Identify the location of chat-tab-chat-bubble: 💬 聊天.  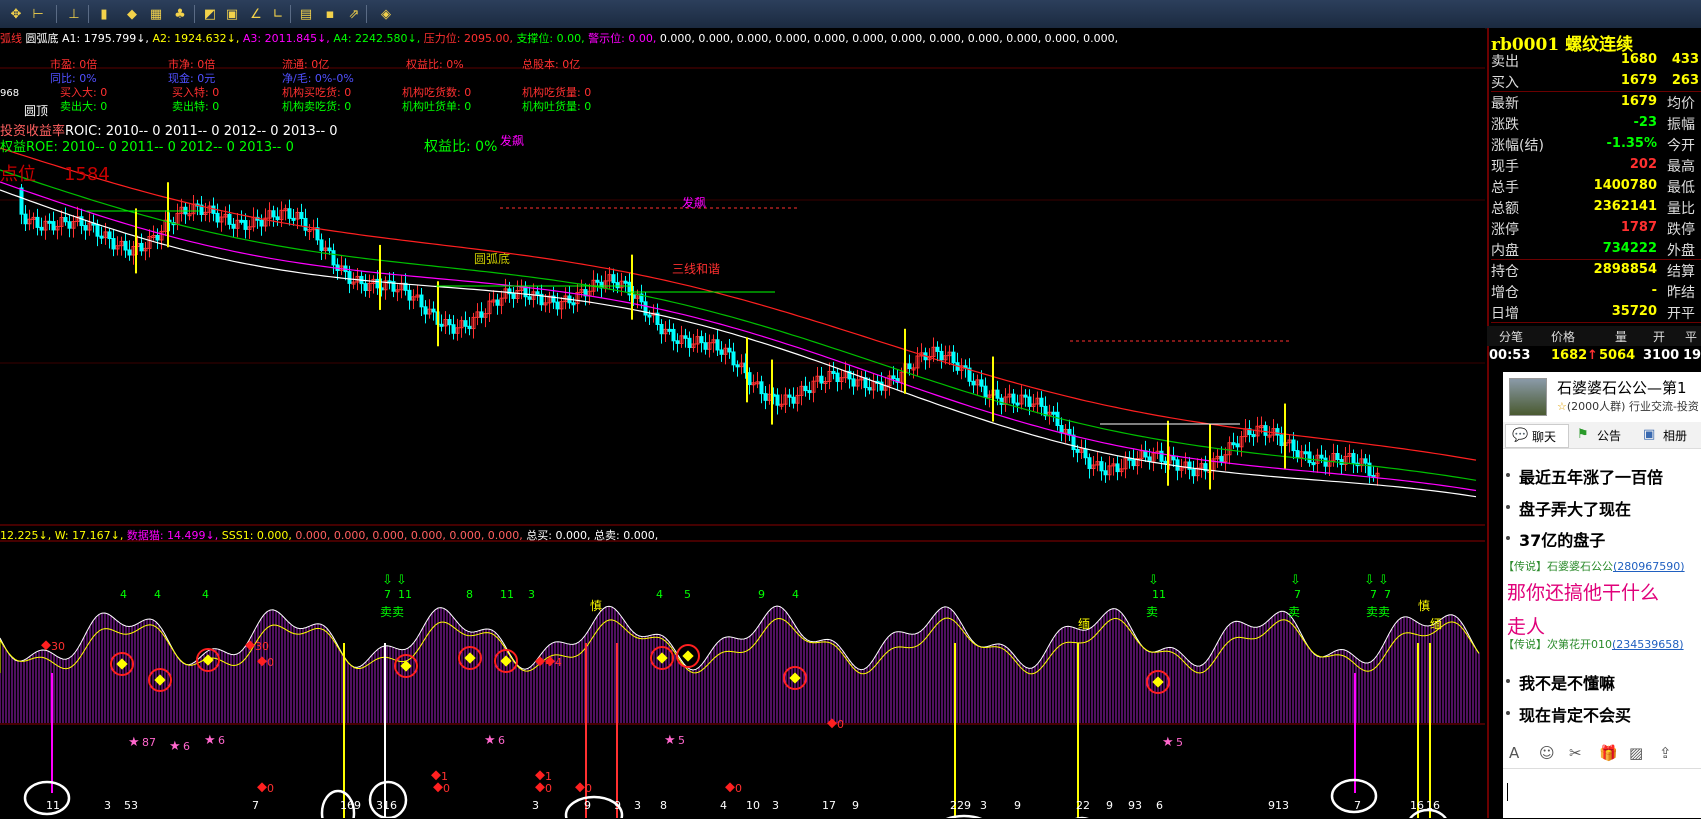
(1537, 436).